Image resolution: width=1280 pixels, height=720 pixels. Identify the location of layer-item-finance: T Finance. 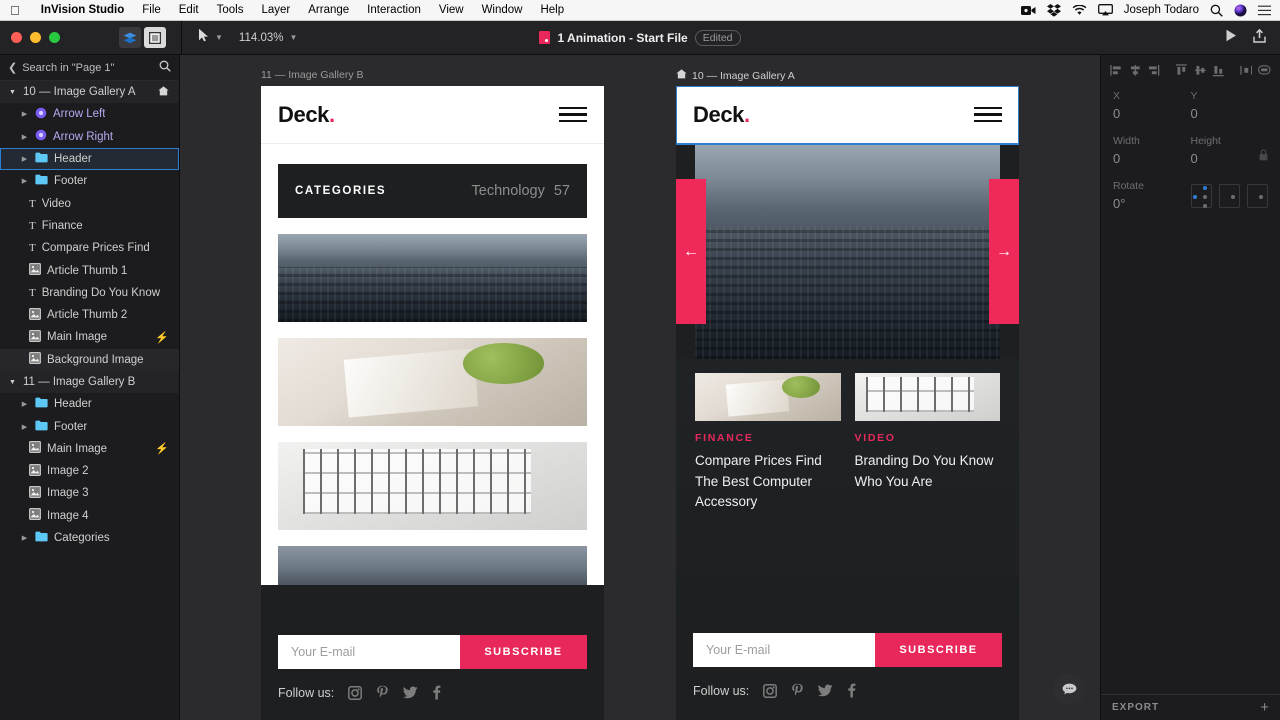
(89, 226).